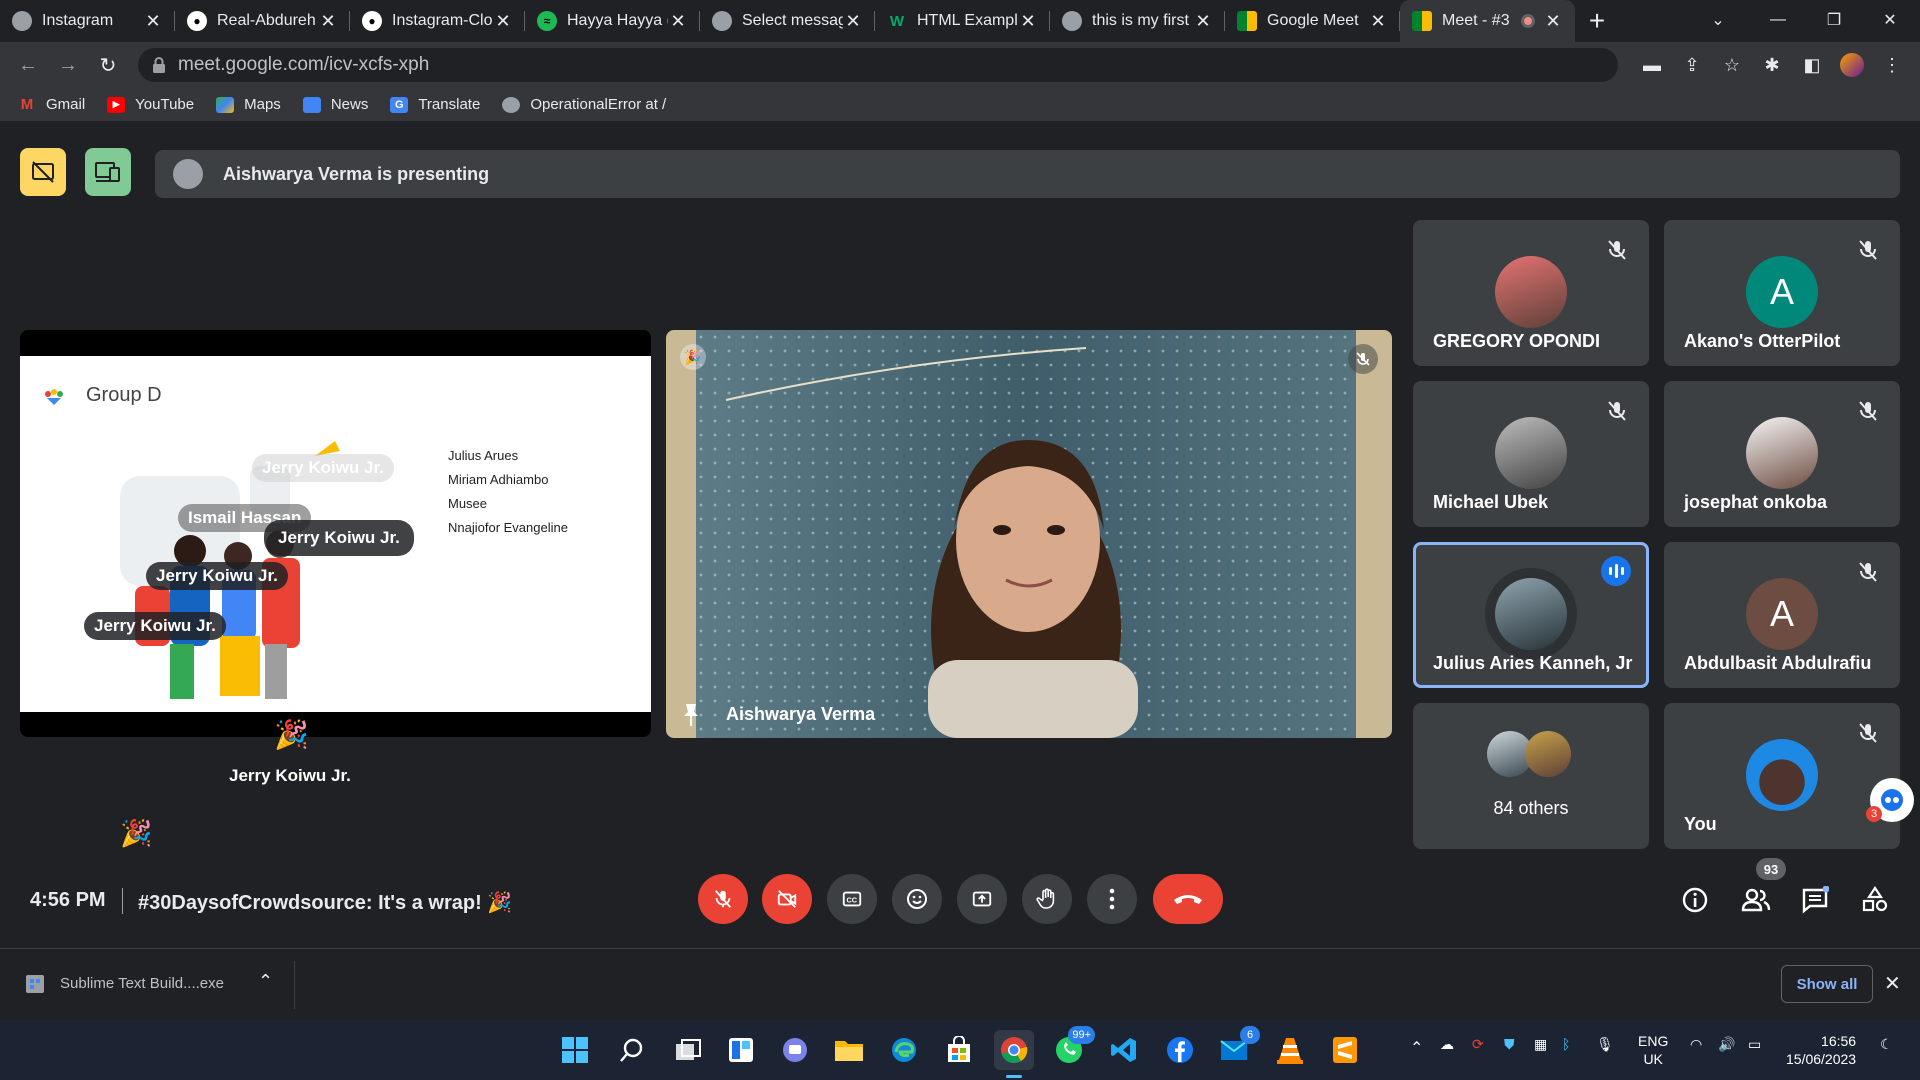  I want to click on chat-button, so click(1815, 900).